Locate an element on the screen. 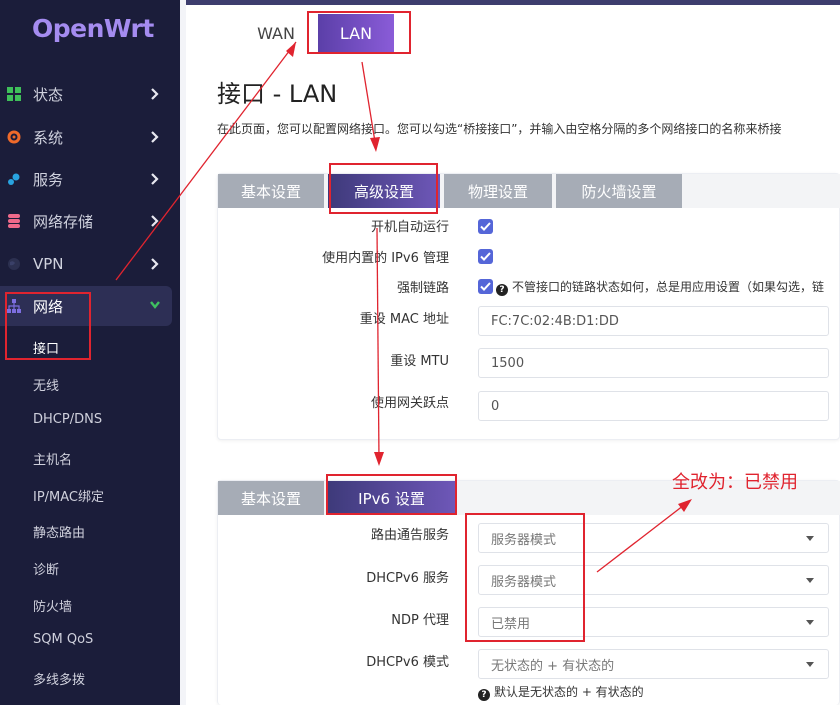 This screenshot has width=840, height=705. annotation-note: 全改为：已禁用 is located at coordinates (735, 482).